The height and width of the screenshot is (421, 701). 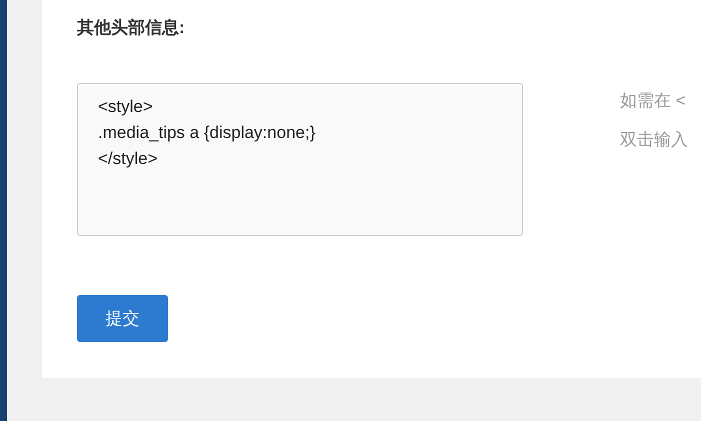 I want to click on hint-text: 双击输入, so click(x=654, y=140).